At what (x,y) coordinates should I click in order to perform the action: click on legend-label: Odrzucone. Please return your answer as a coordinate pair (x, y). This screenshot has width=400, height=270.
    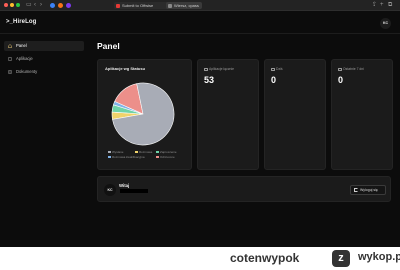
    Looking at the image, I should click on (167, 157).